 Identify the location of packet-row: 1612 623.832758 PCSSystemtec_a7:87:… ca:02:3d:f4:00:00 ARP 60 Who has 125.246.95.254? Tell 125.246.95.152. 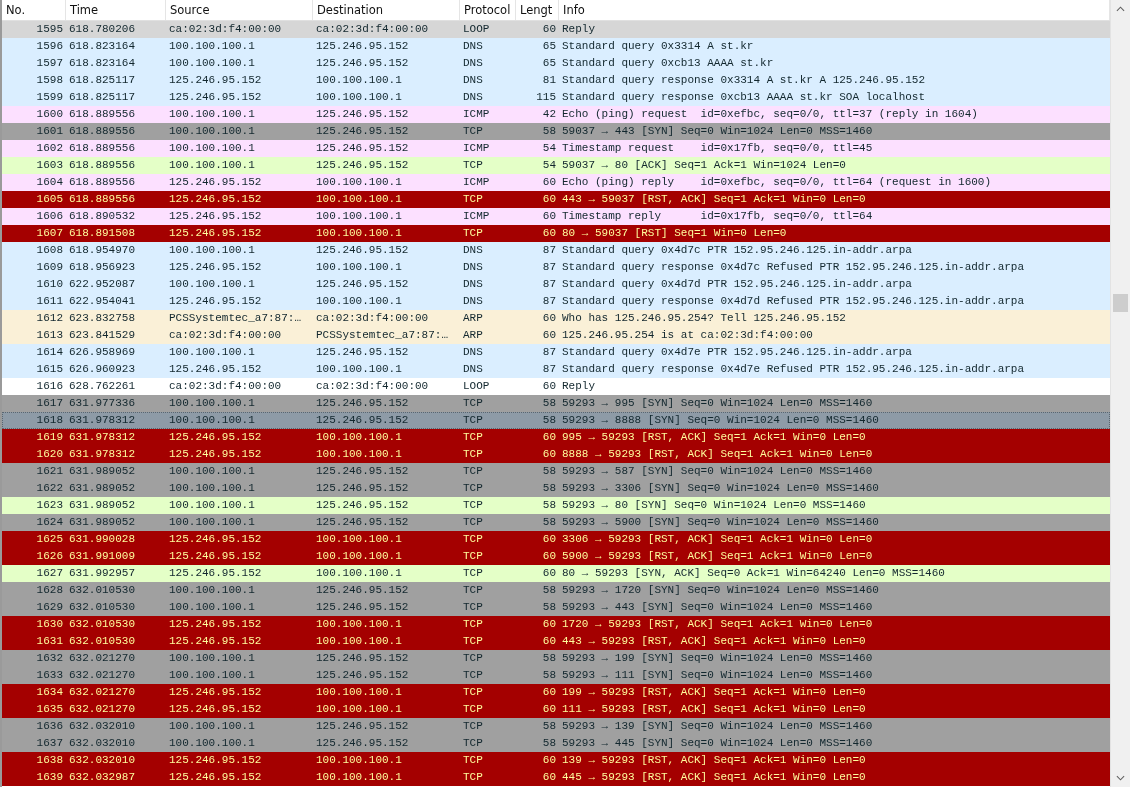
(556, 318).